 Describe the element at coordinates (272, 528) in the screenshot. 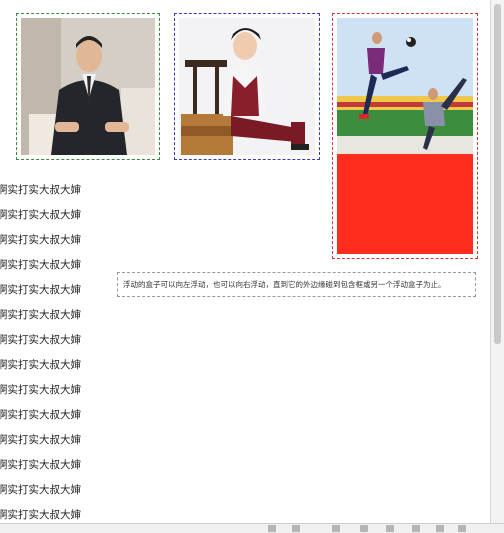

I see `sound-icon` at that location.